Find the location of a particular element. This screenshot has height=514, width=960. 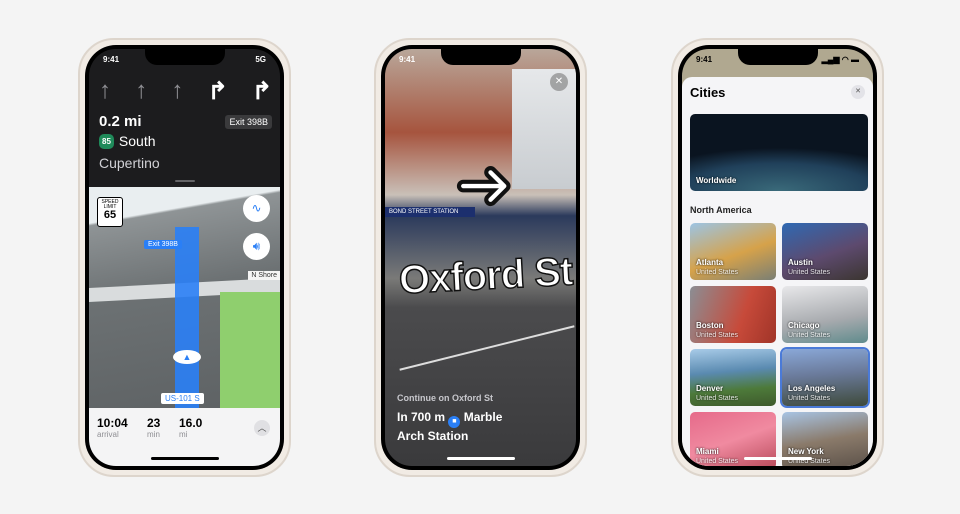

instruction-destination-2: Arch Station is located at coordinates (433, 436).